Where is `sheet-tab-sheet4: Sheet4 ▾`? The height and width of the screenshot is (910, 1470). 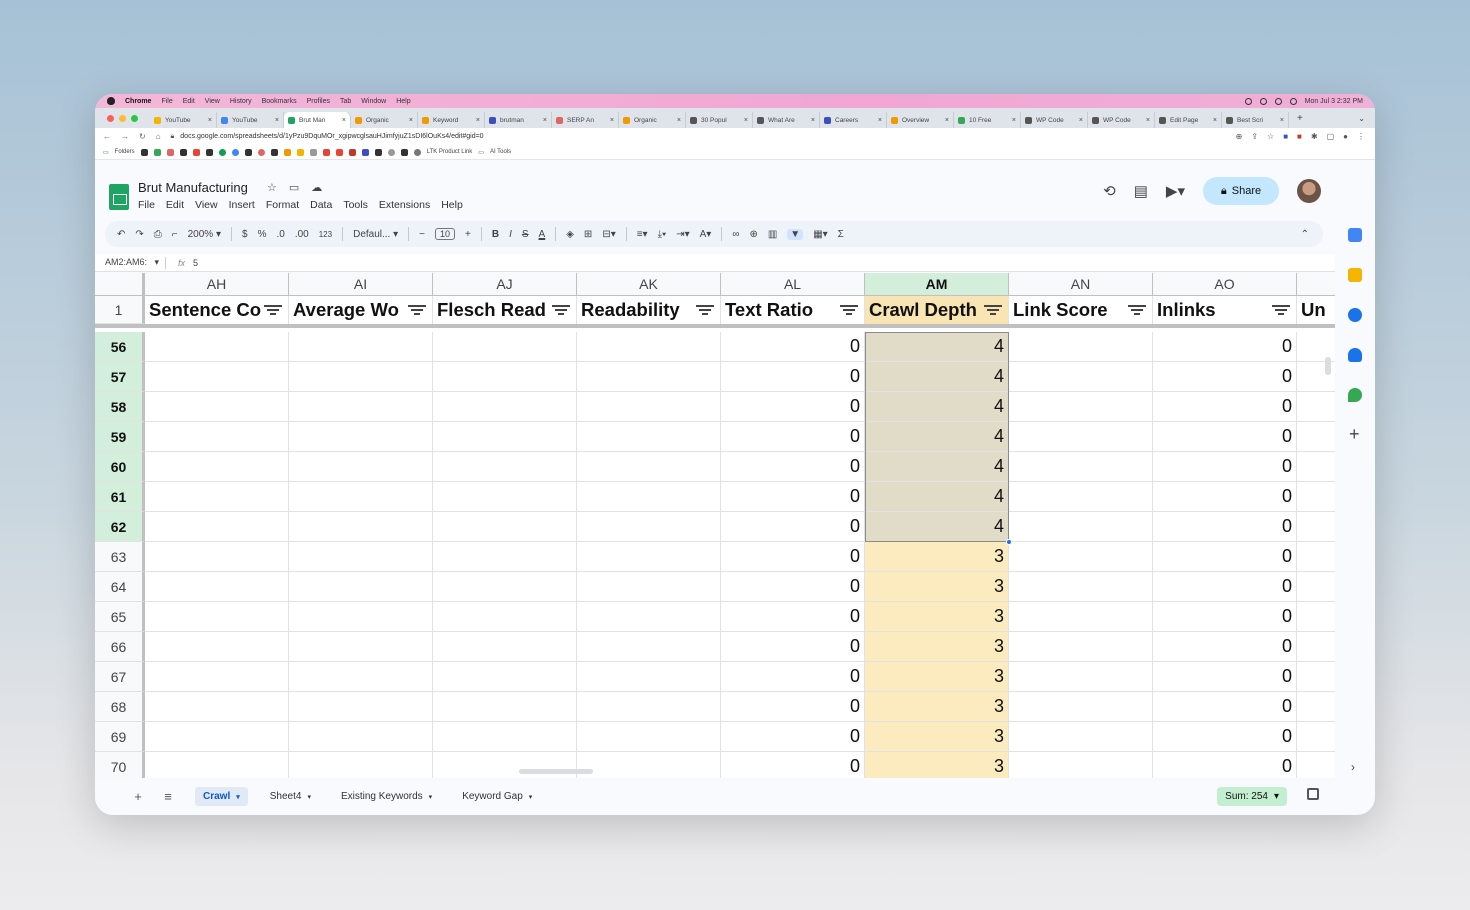 sheet-tab-sheet4: Sheet4 ▾ is located at coordinates (290, 796).